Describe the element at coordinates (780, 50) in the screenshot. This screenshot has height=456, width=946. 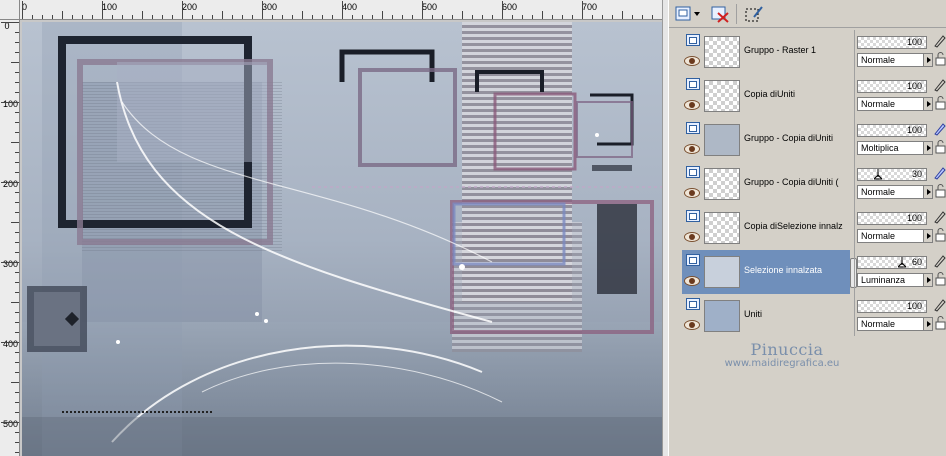
I see `layer-name: Gruppo - Raster 1` at that location.